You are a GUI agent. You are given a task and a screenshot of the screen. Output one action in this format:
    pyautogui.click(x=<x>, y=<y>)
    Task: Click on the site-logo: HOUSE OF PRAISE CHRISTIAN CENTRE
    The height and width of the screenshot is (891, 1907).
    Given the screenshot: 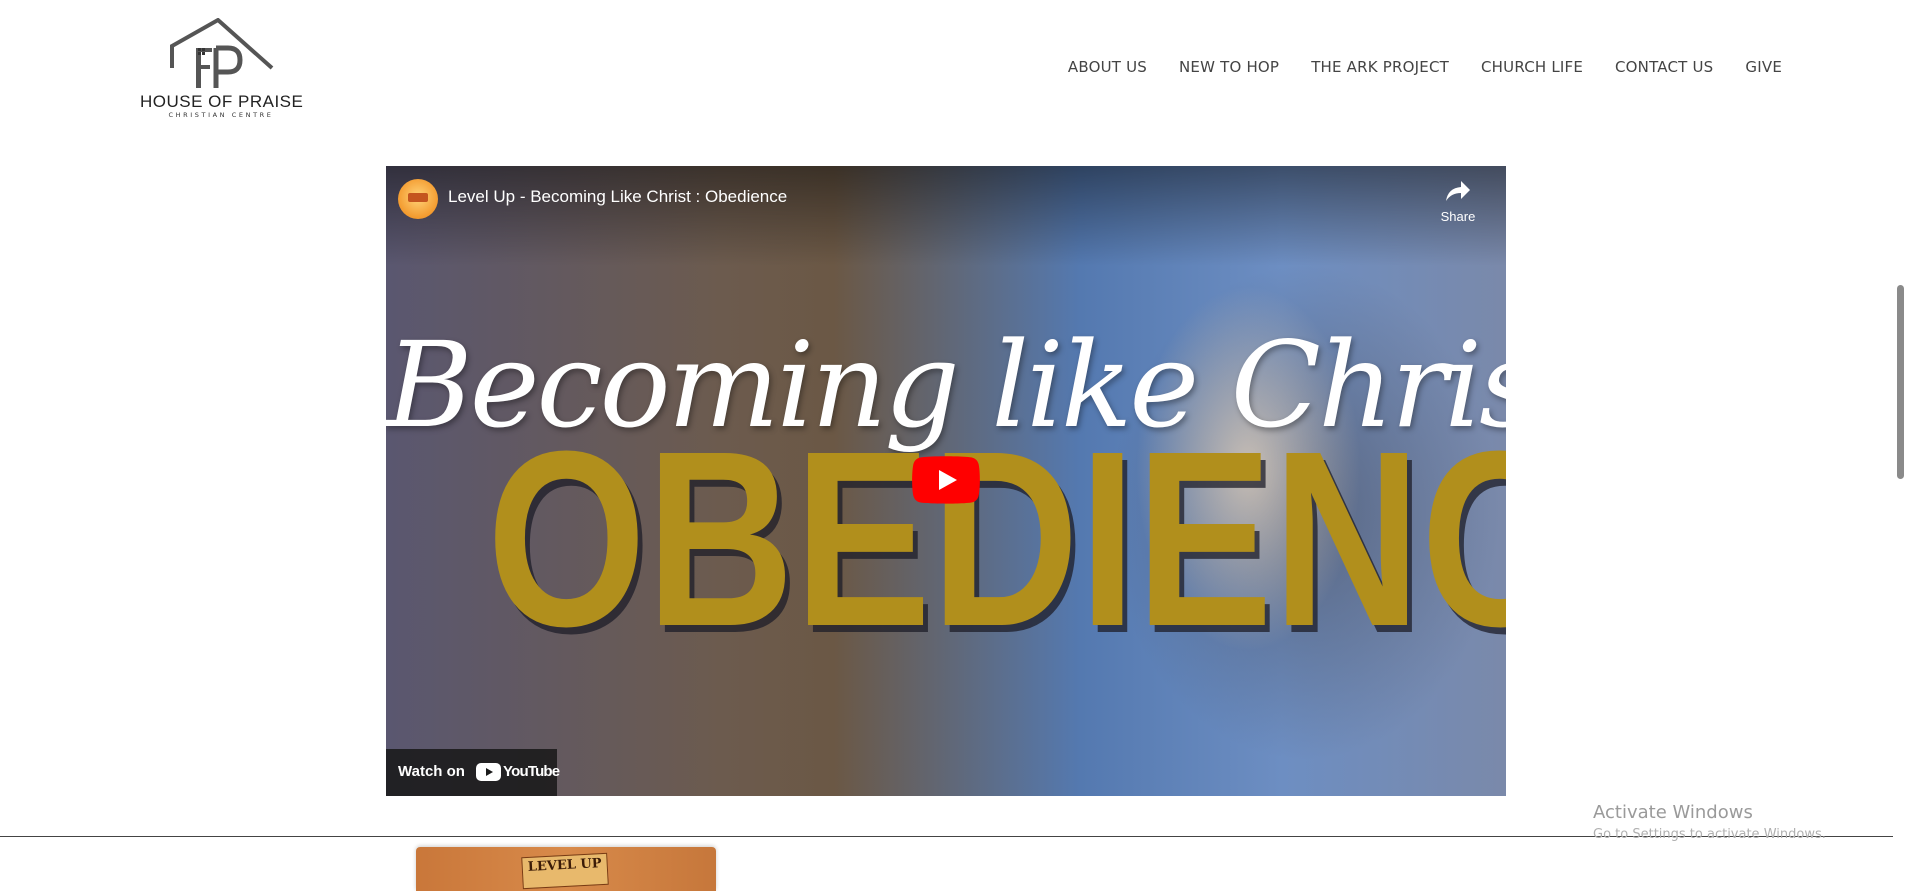 What is the action you would take?
    pyautogui.click(x=222, y=70)
    